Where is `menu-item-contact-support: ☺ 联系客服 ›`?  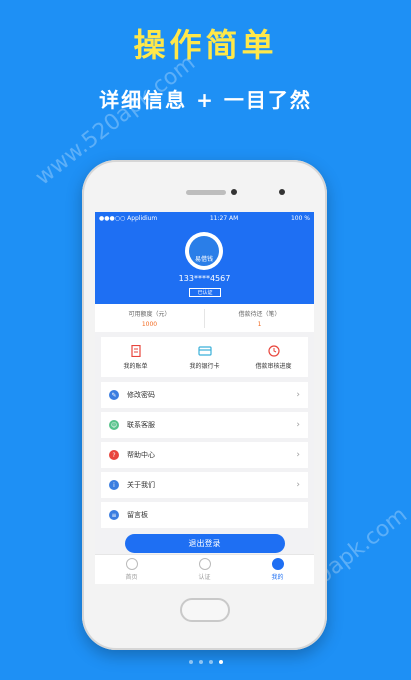 menu-item-contact-support: ☺ 联系客服 › is located at coordinates (204, 425).